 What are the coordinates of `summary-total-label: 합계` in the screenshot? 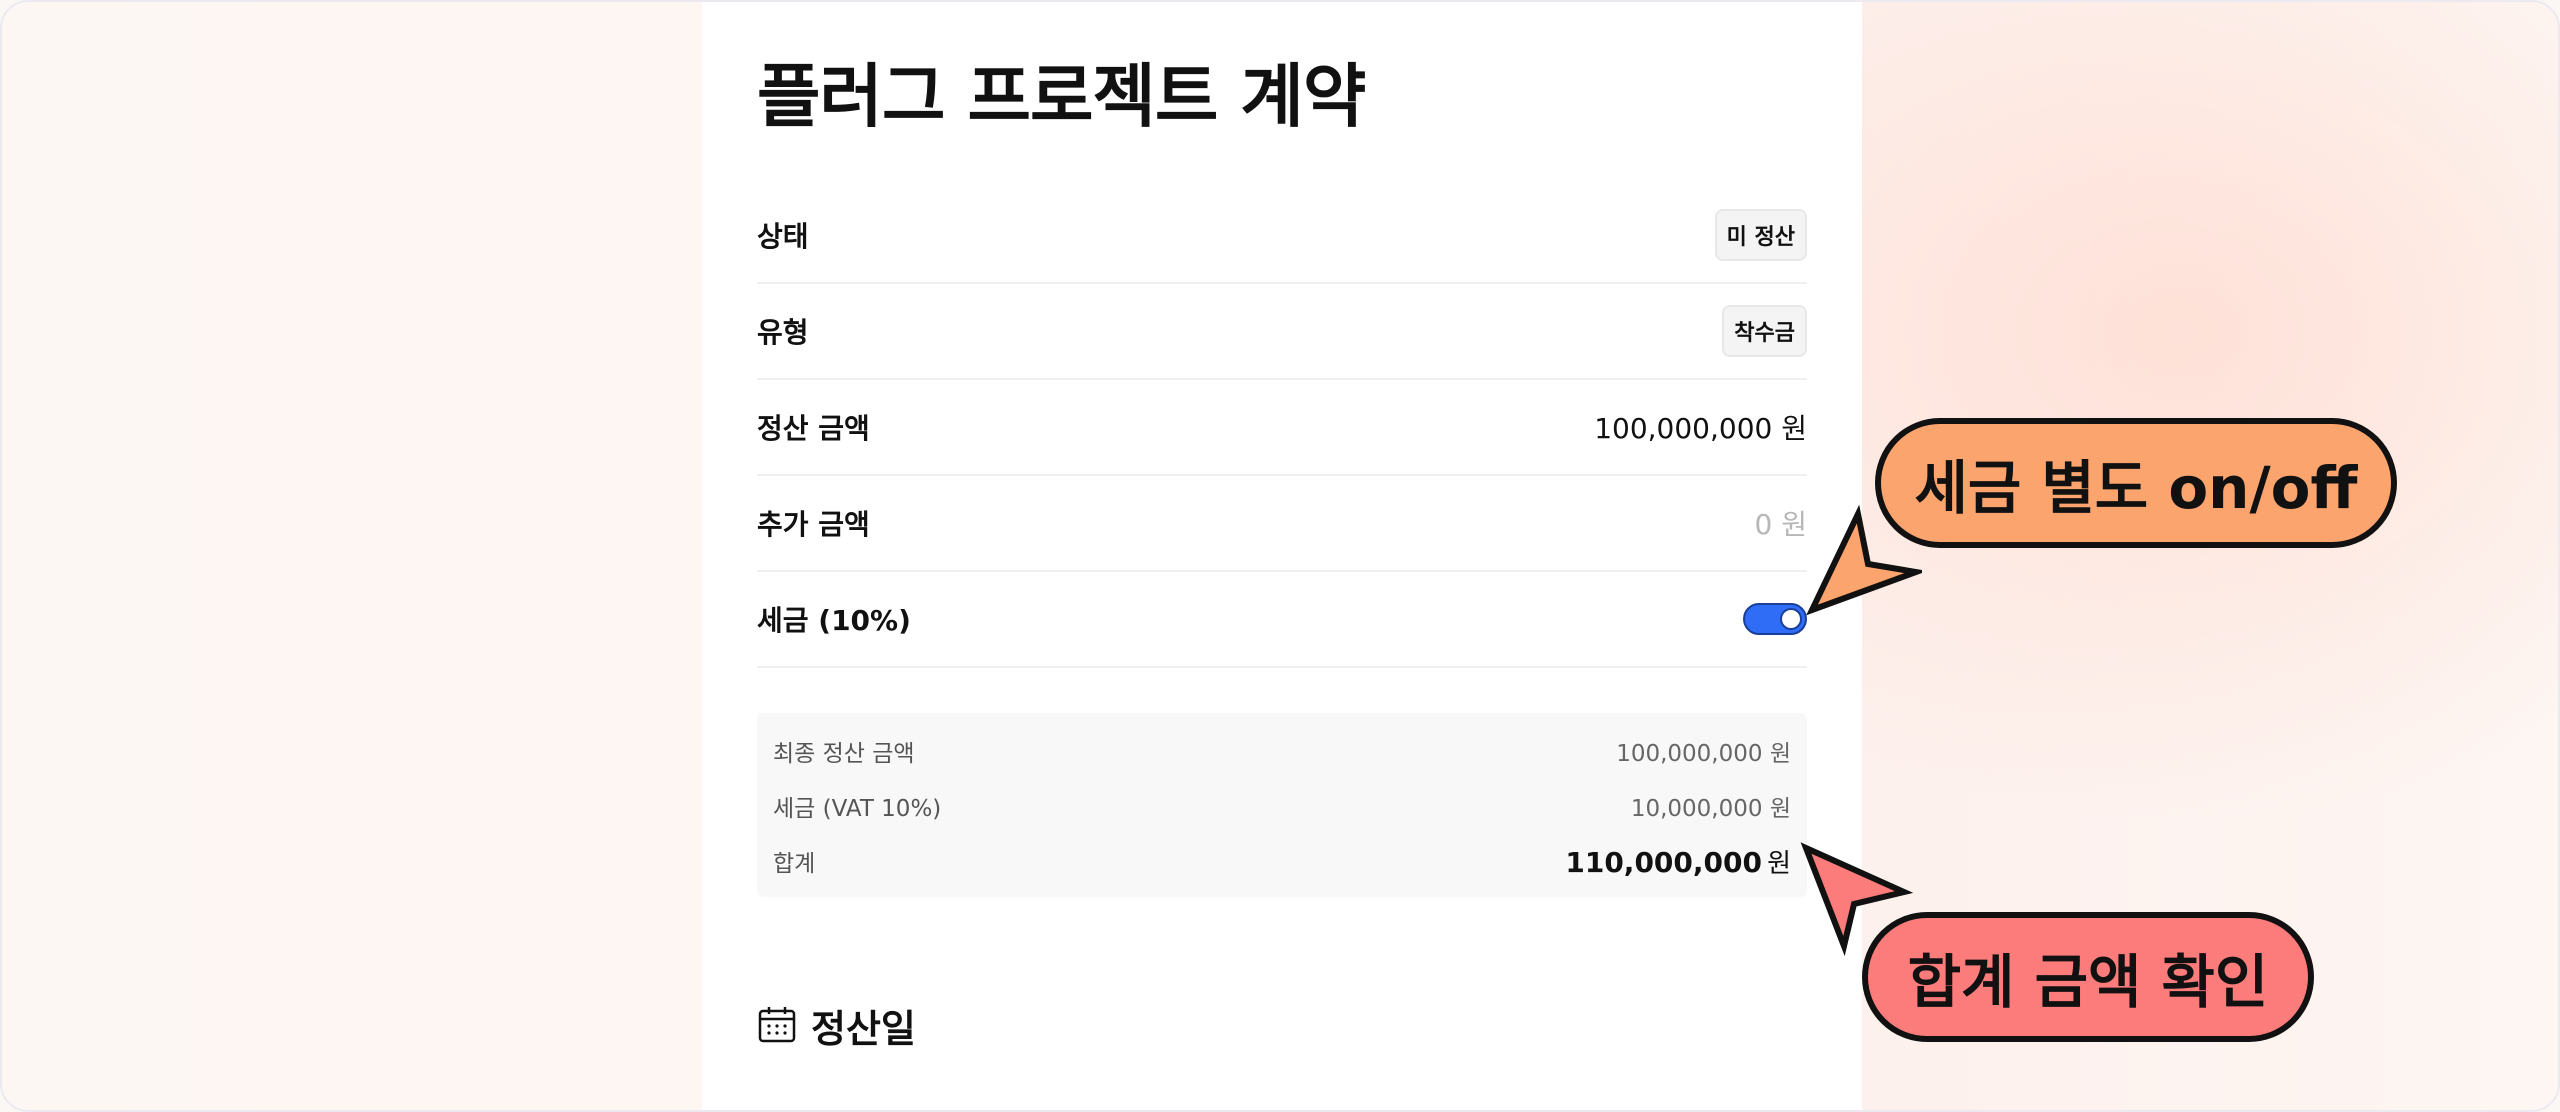 It's located at (794, 864).